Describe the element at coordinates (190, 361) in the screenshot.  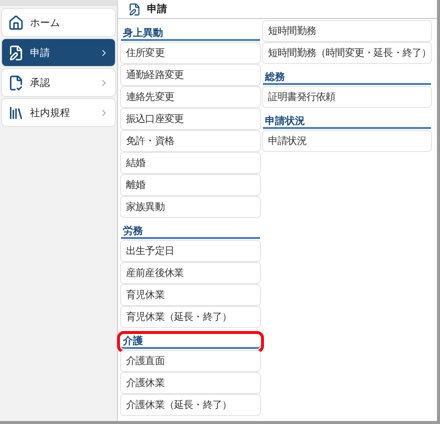
I see `menu-item: 介護直面` at that location.